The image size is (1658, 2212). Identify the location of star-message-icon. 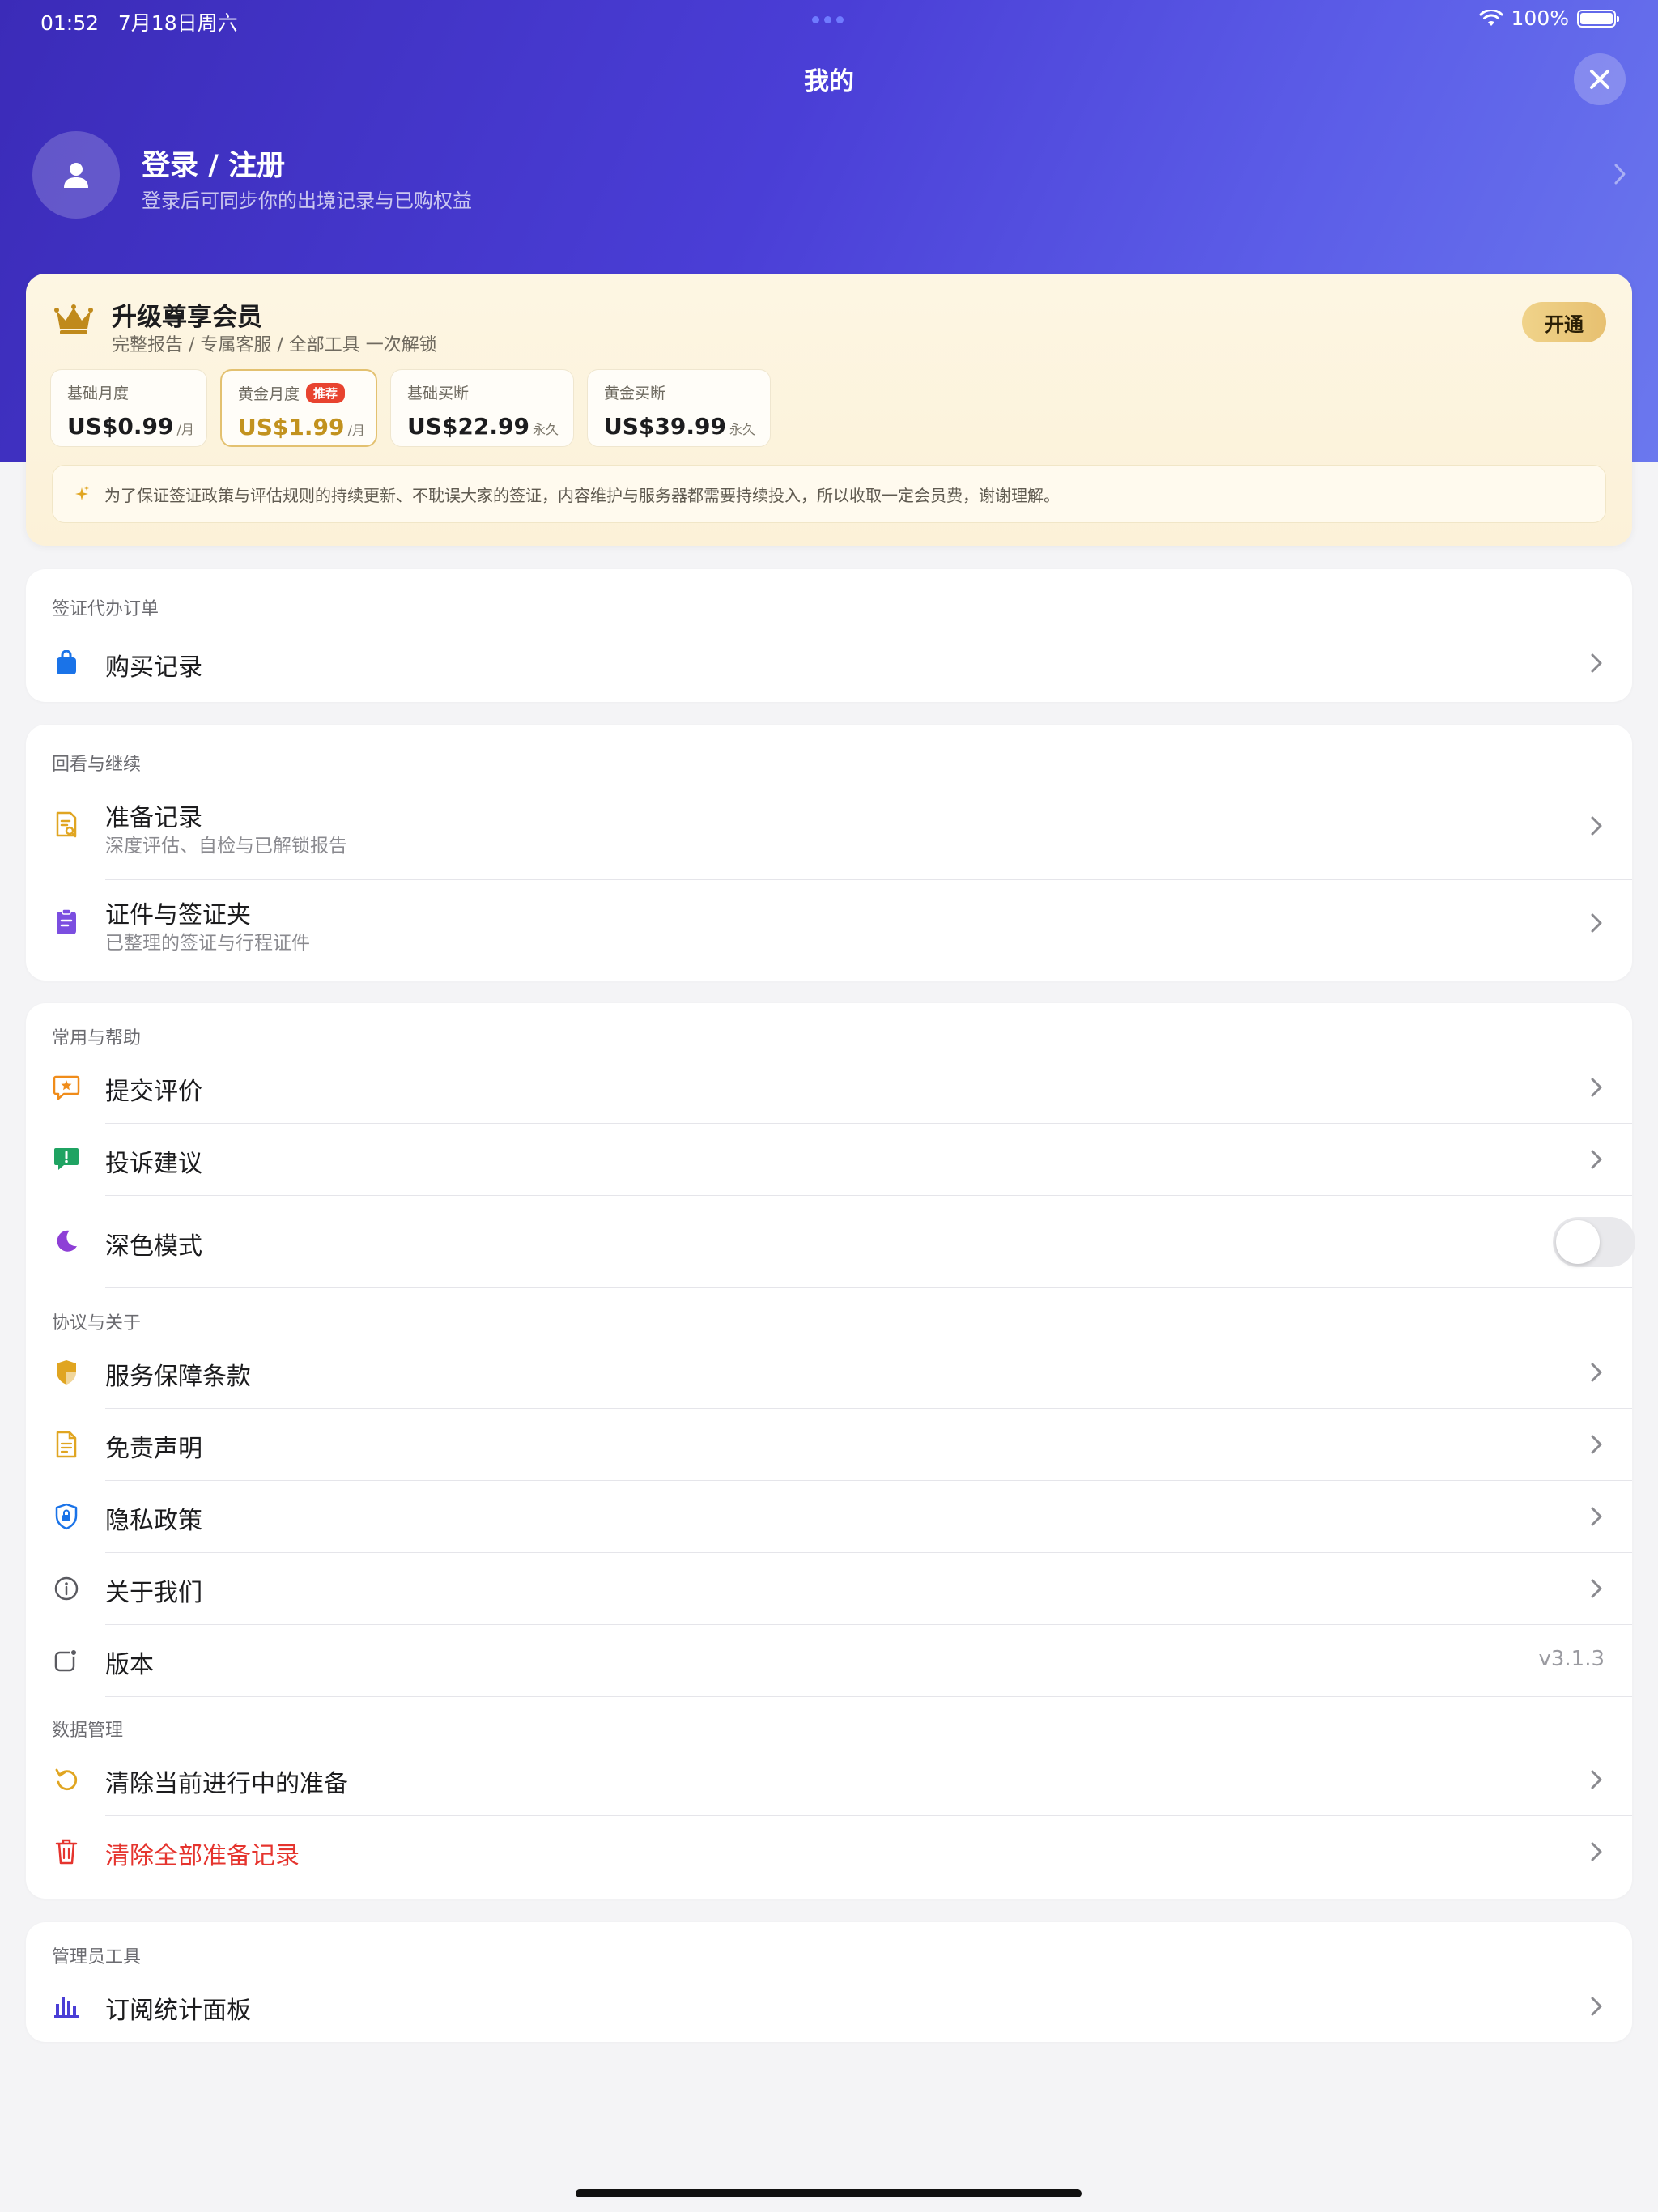
(66, 1087).